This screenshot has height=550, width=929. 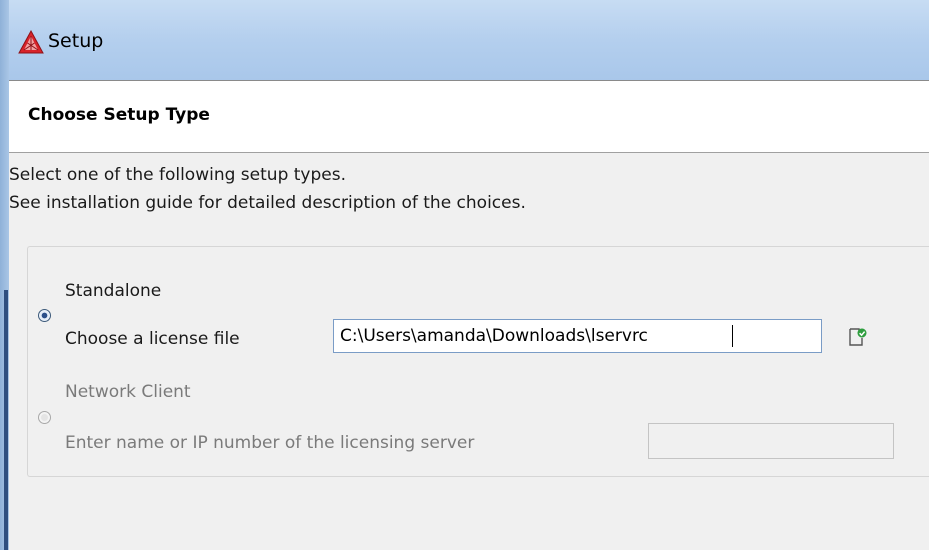 I want to click on thermo-calc-triangle-icon, so click(x=31, y=42).